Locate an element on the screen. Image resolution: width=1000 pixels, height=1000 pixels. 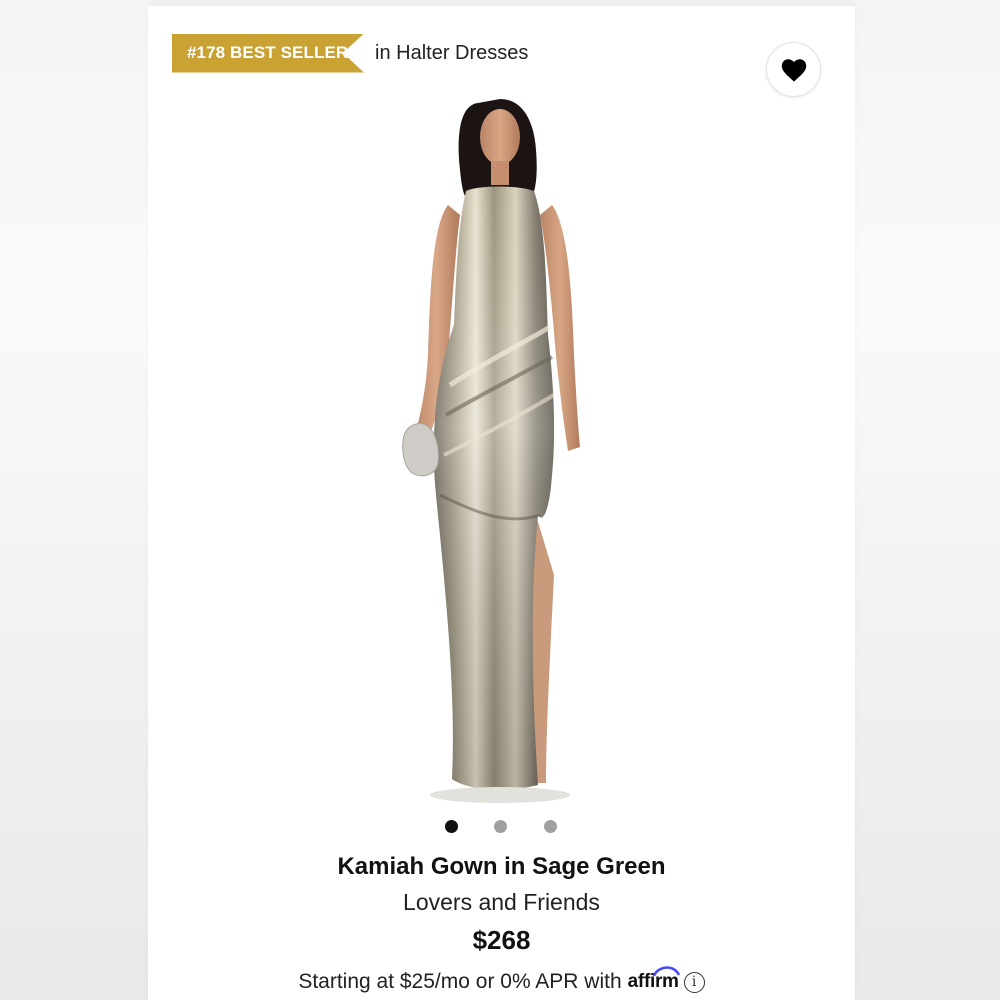
best-seller-badge: #178 BEST SELLER is located at coordinates (268, 53).